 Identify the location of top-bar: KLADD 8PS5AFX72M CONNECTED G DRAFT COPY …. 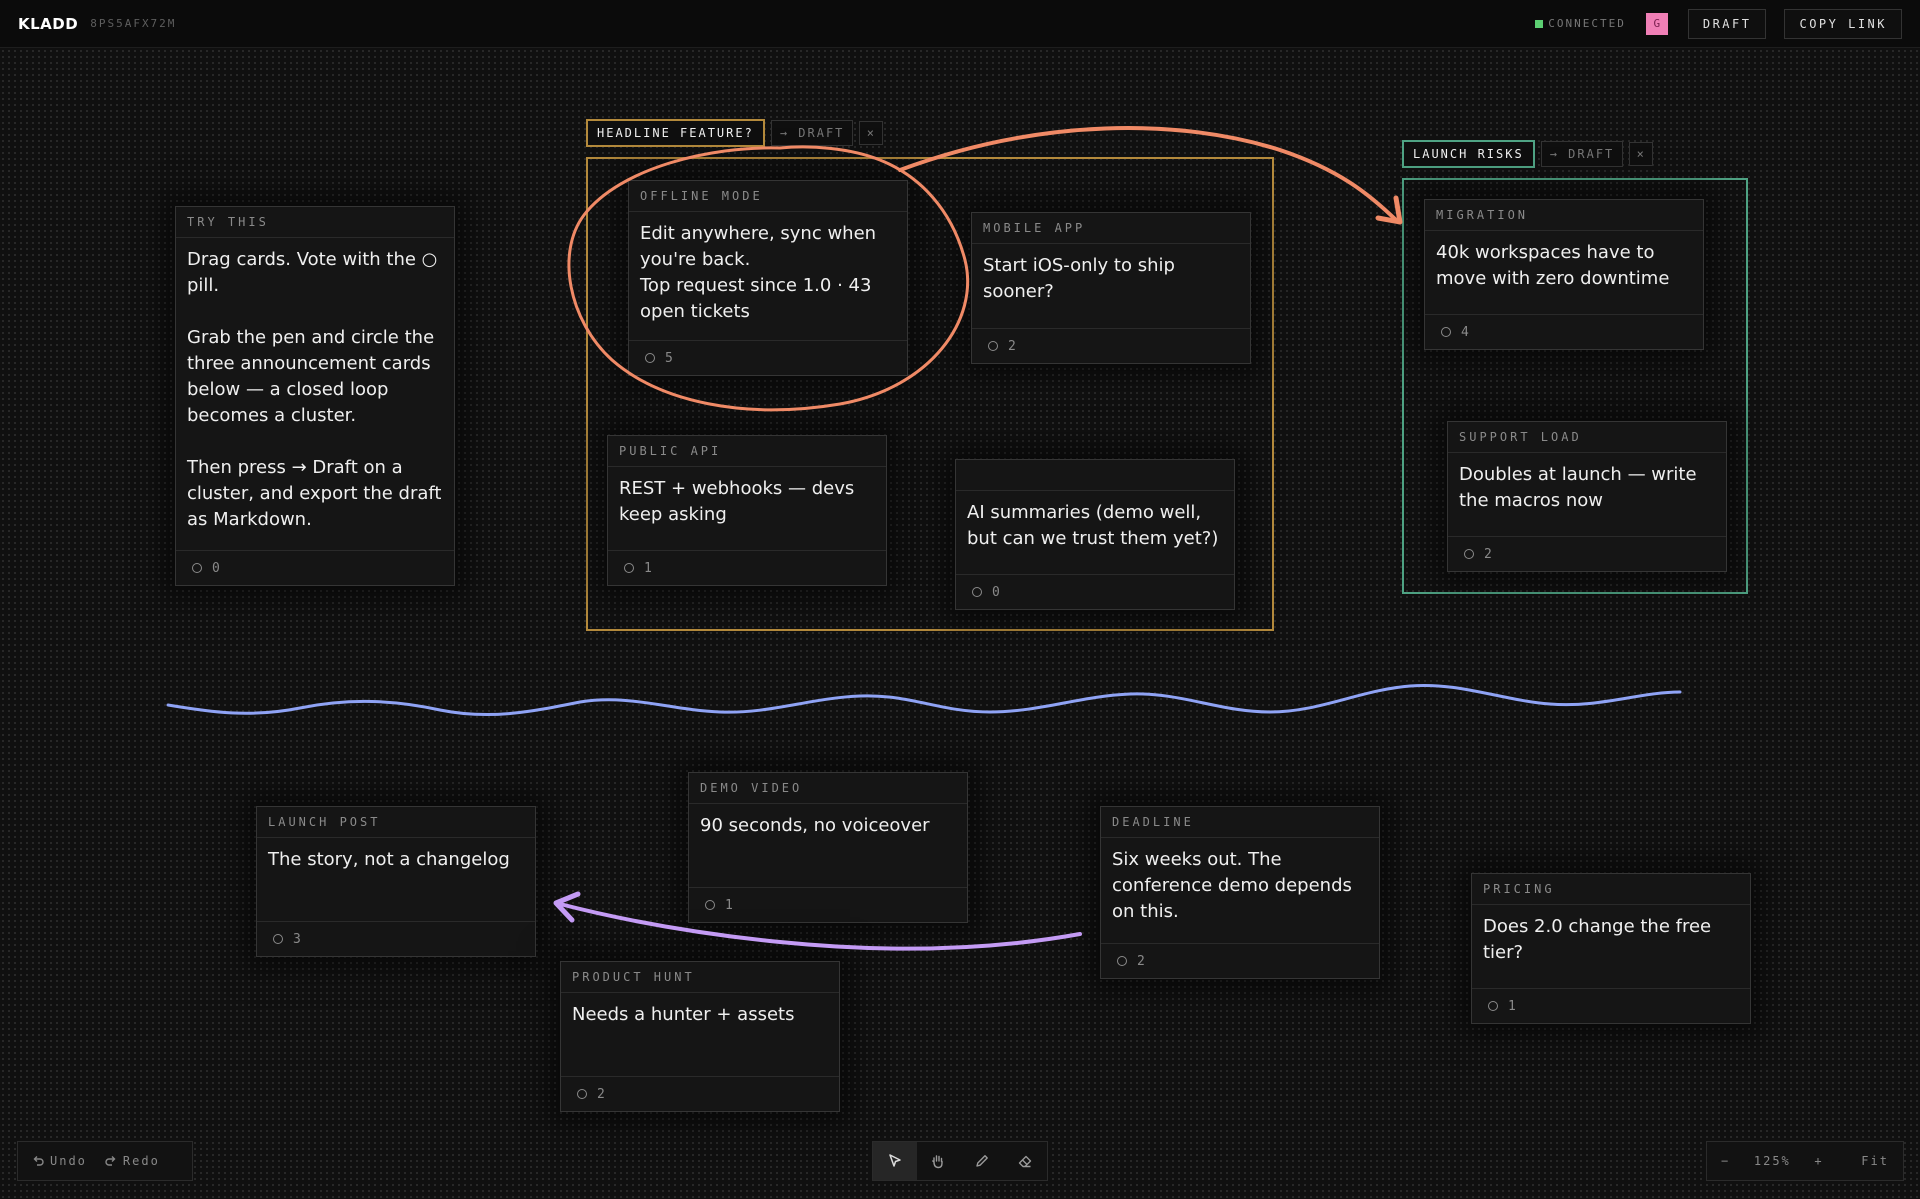
(960, 24).